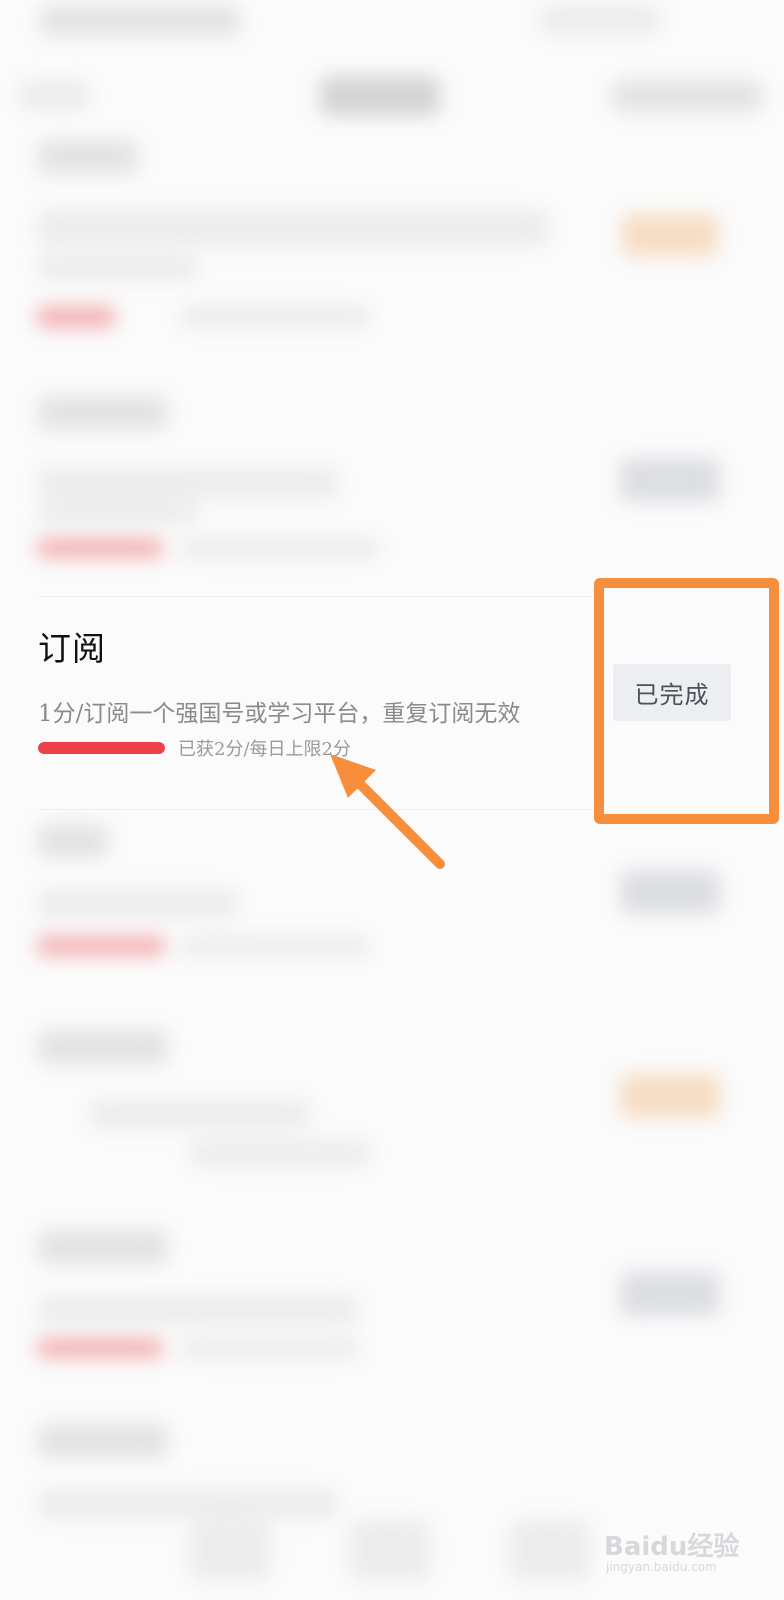  Describe the element at coordinates (318, 809) in the screenshot. I see `row-divider-bottom` at that location.